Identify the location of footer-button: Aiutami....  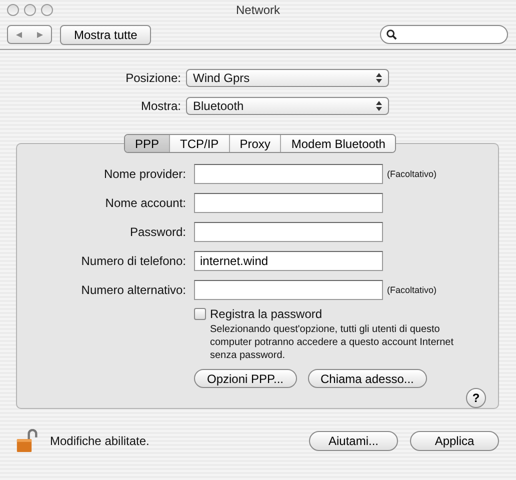
(353, 441).